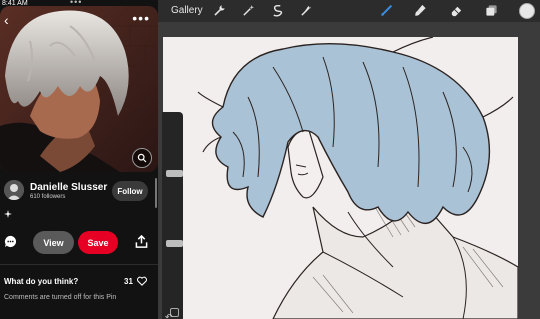 The width and height of the screenshot is (540, 319). I want to click on comments-disabled-note: Comments are turned off for this Pin, so click(60, 297).